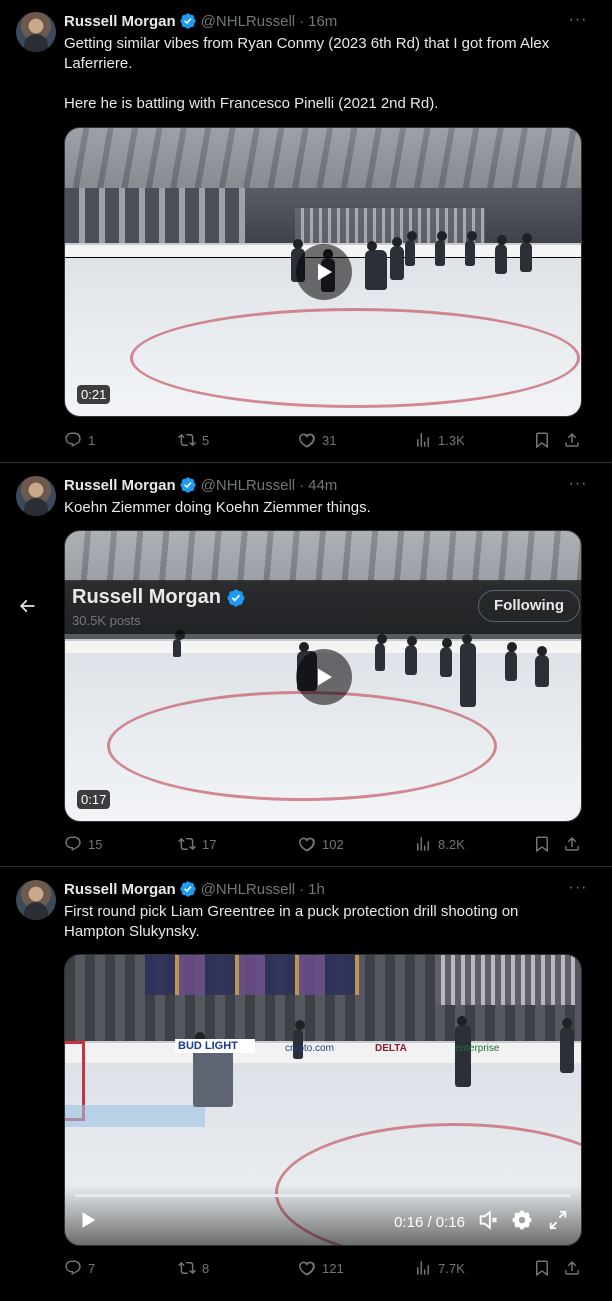  I want to click on tweet-header: Russell Morgan @NHLRussell · 44m, so click(200, 485).